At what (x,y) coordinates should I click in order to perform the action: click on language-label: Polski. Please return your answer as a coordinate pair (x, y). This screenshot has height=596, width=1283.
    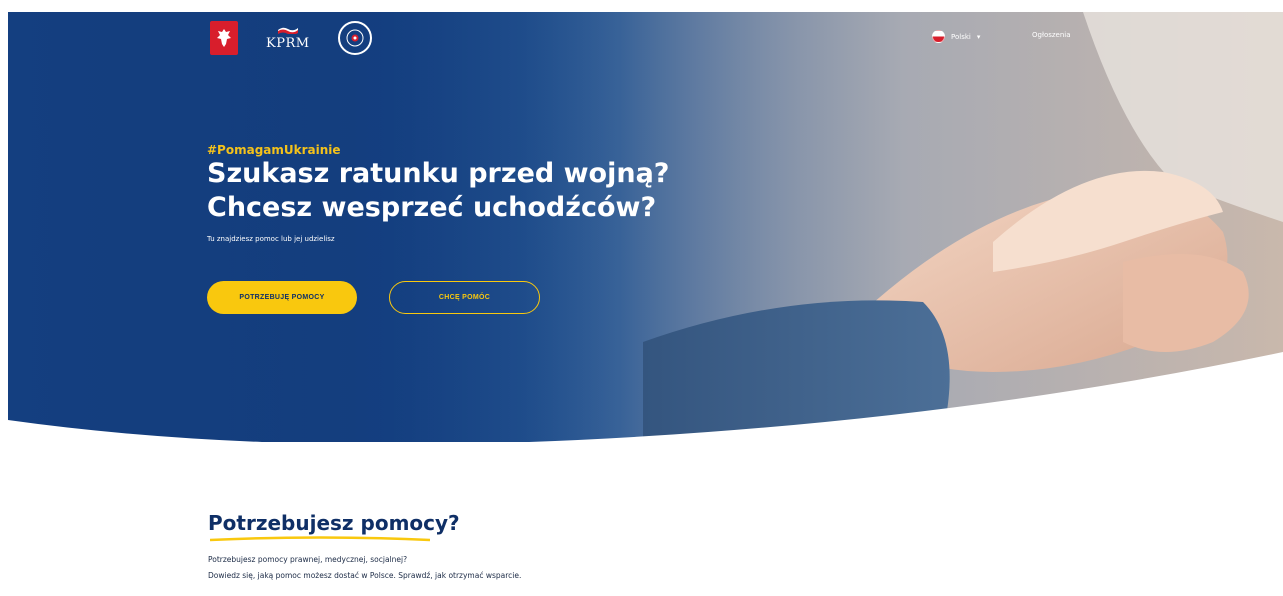
    Looking at the image, I should click on (961, 36).